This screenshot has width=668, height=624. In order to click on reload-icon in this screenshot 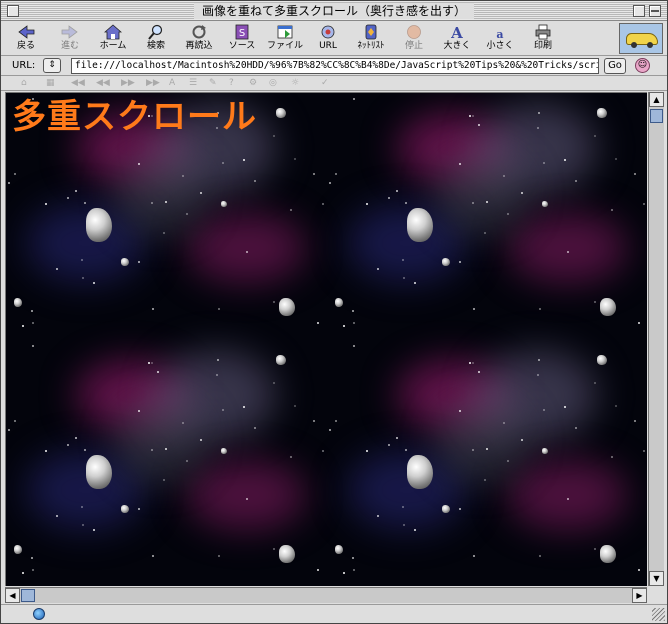, I will do `click(199, 32)`.